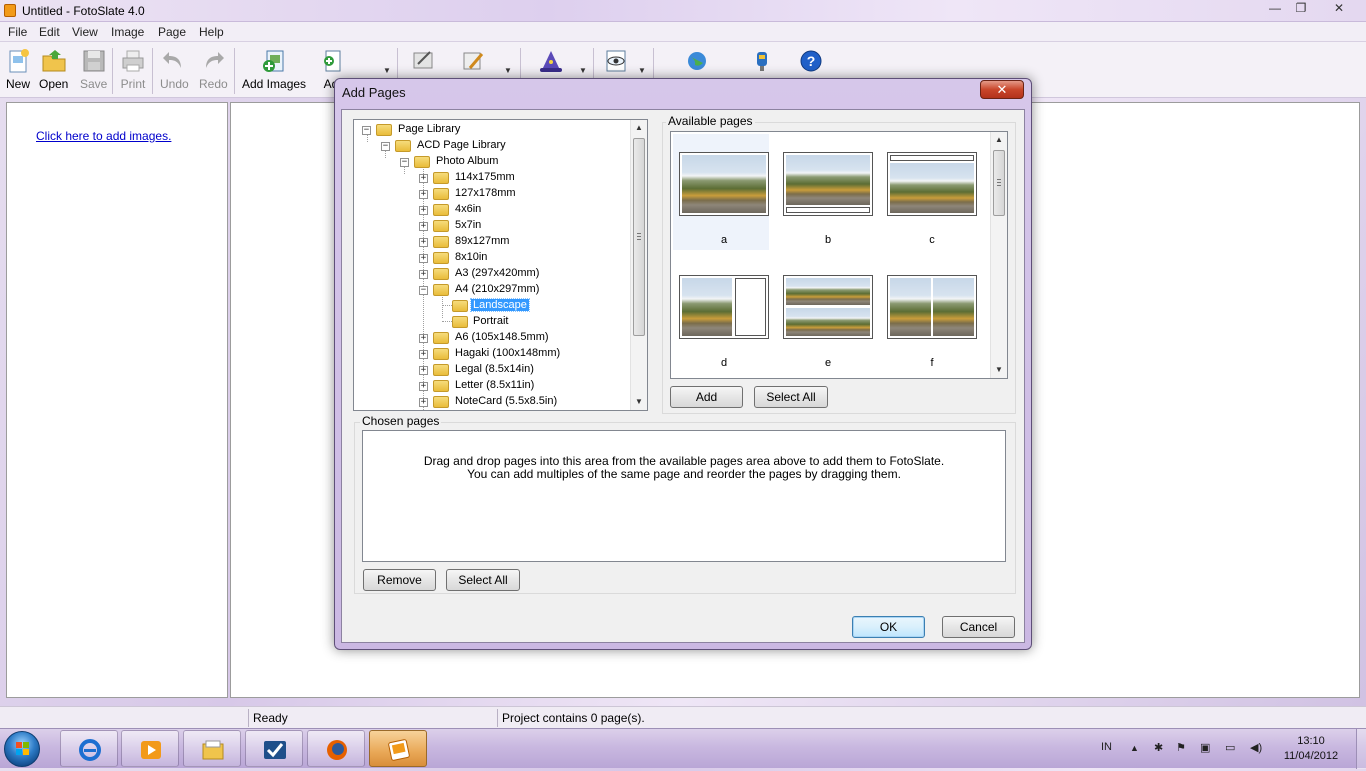 The image size is (1366, 771). Describe the element at coordinates (1256, 747) in the screenshot. I see `volume-speaker-icon: ◀)` at that location.